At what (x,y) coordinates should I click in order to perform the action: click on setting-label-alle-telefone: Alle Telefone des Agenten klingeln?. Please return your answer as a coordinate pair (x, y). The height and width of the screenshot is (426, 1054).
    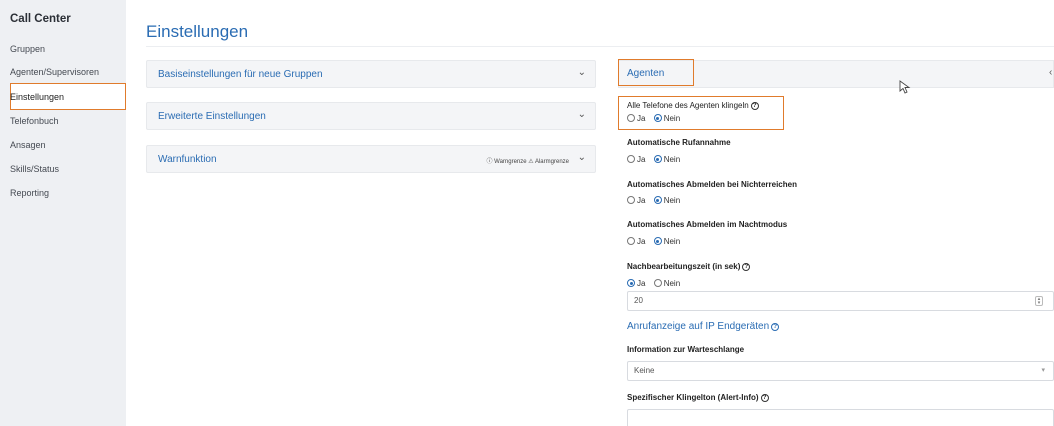
    Looking at the image, I should click on (693, 105).